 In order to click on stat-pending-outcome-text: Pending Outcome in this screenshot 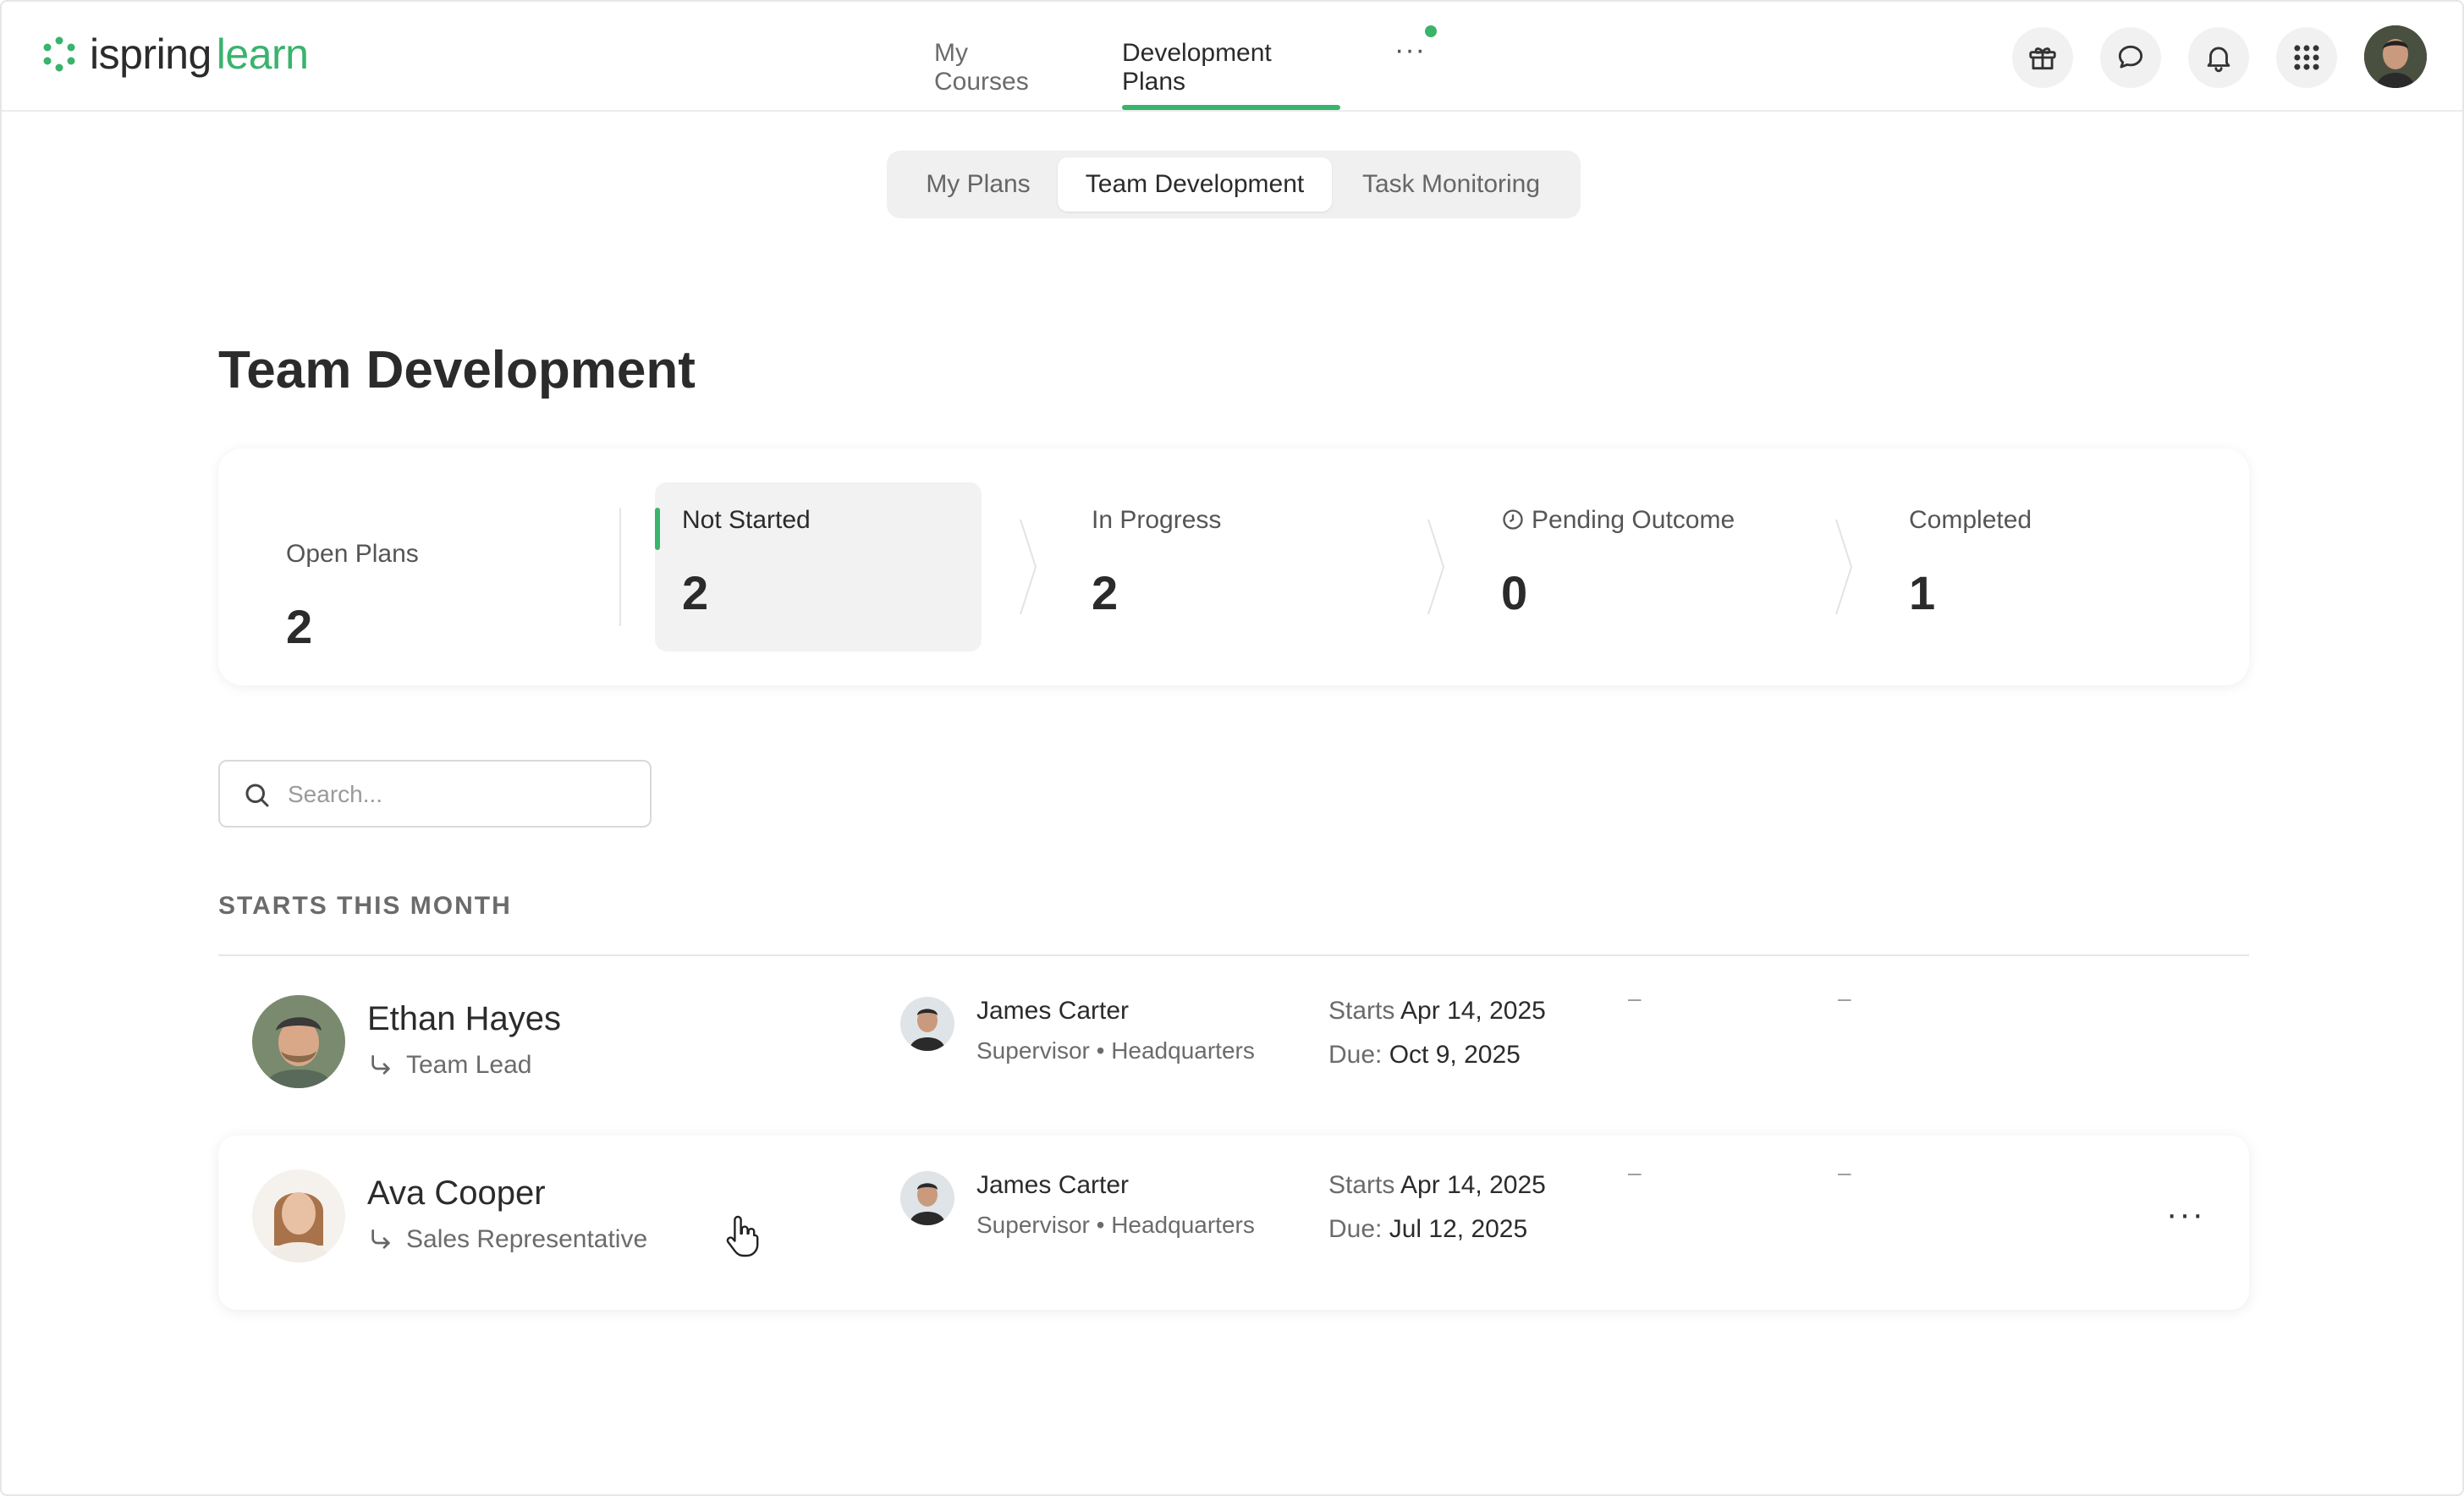, I will do `click(1633, 520)`.